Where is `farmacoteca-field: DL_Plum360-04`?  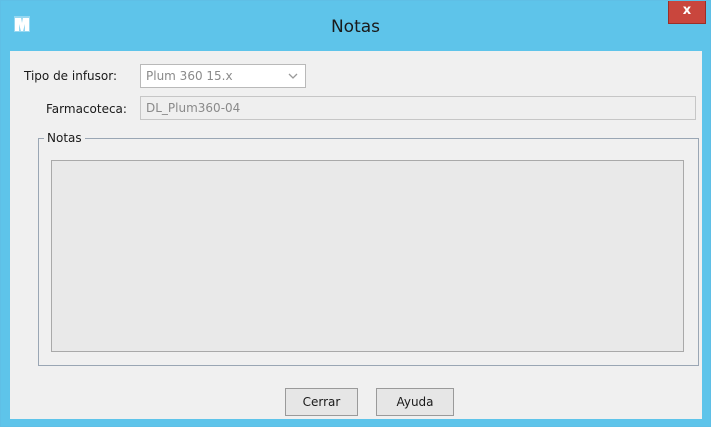
farmacoteca-field: DL_Plum360-04 is located at coordinates (418, 108).